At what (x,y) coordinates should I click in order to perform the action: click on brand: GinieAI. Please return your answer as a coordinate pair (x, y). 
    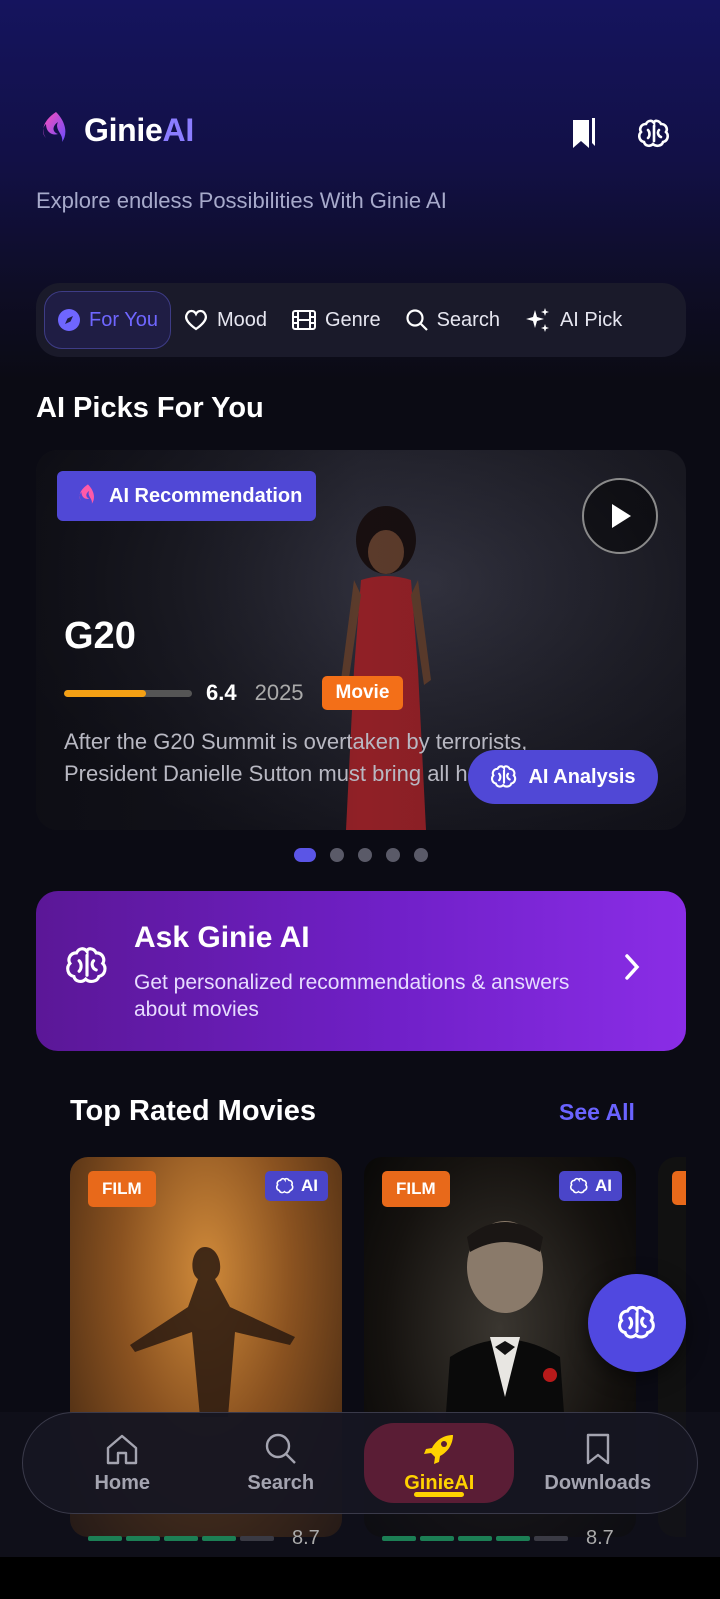
    Looking at the image, I should click on (115, 130).